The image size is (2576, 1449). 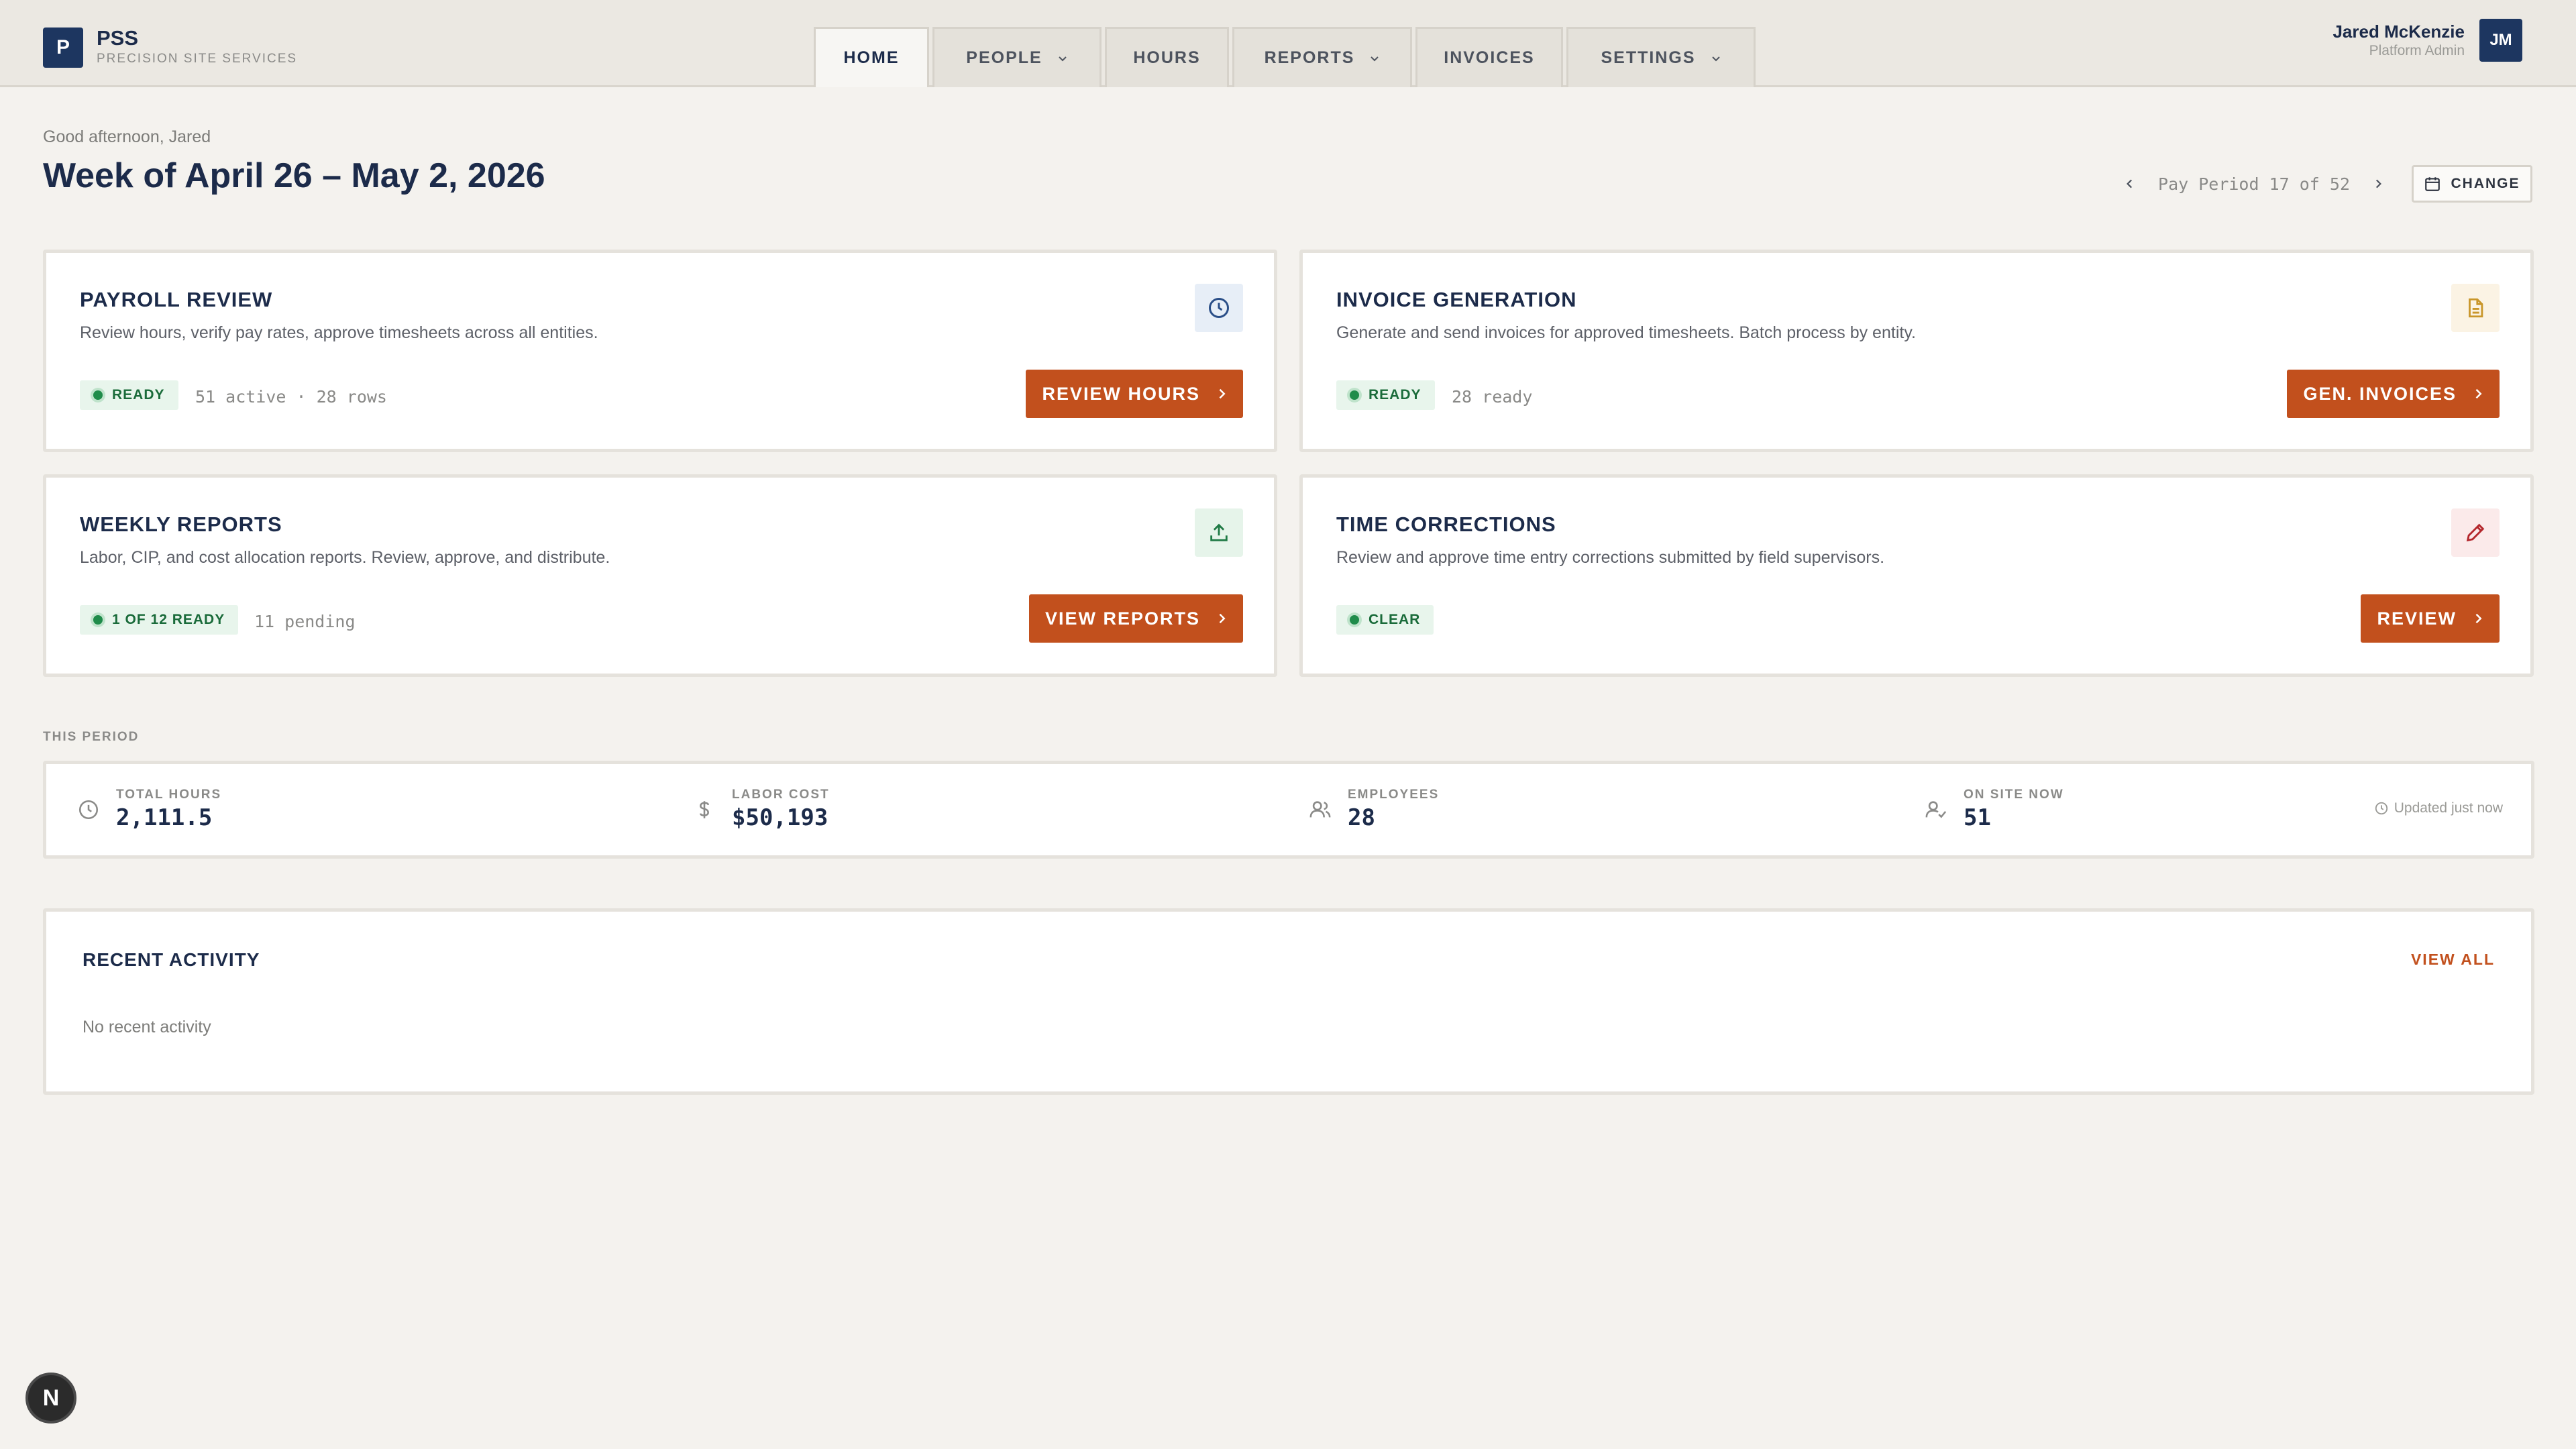 I want to click on review-hours-button: REVIEW HOURS, so click(x=1134, y=394).